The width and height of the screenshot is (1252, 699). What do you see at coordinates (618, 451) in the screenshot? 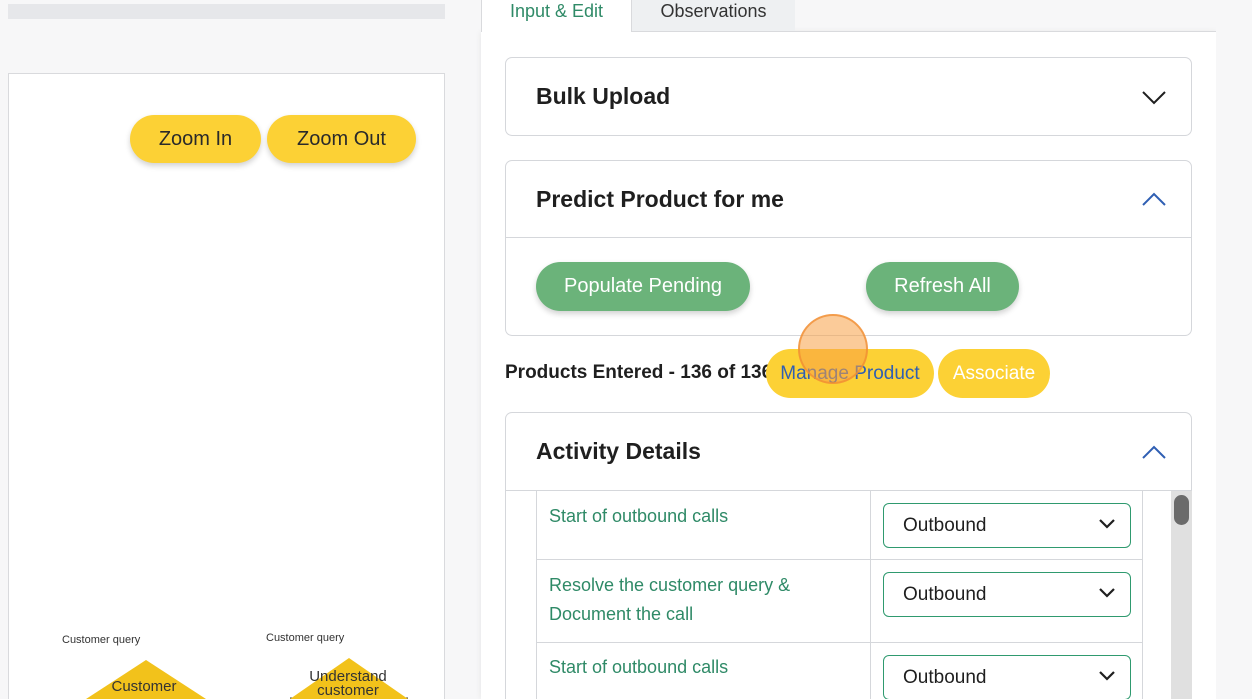
I see `accordion-title: Activity Details` at bounding box center [618, 451].